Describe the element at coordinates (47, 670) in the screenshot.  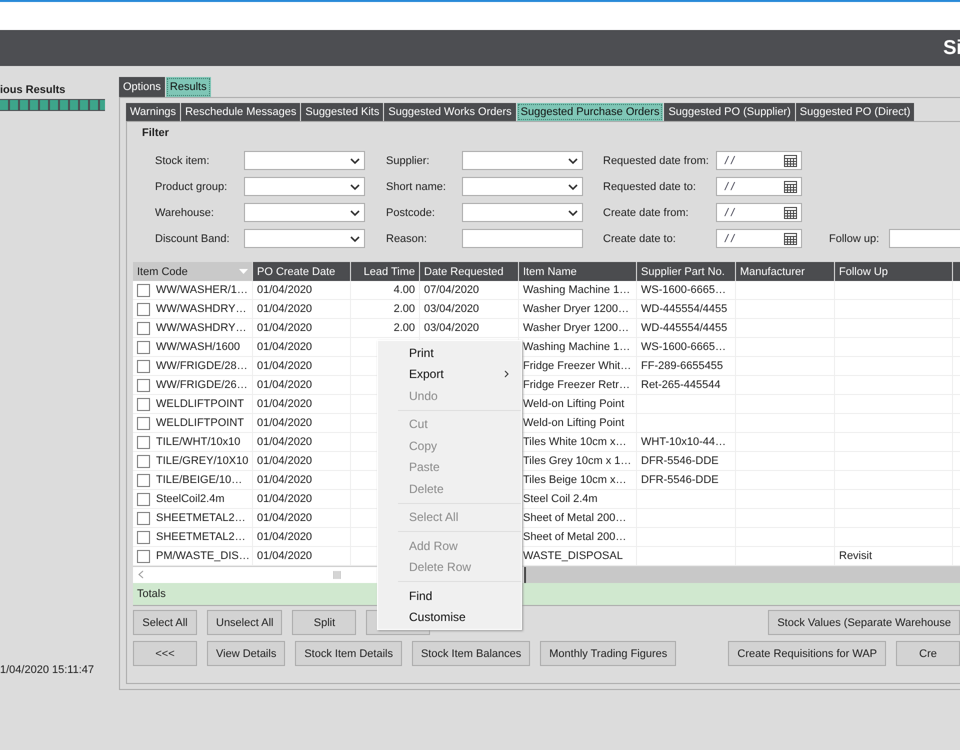
I see `timestamp: 1/04/2020 15:11:47` at that location.